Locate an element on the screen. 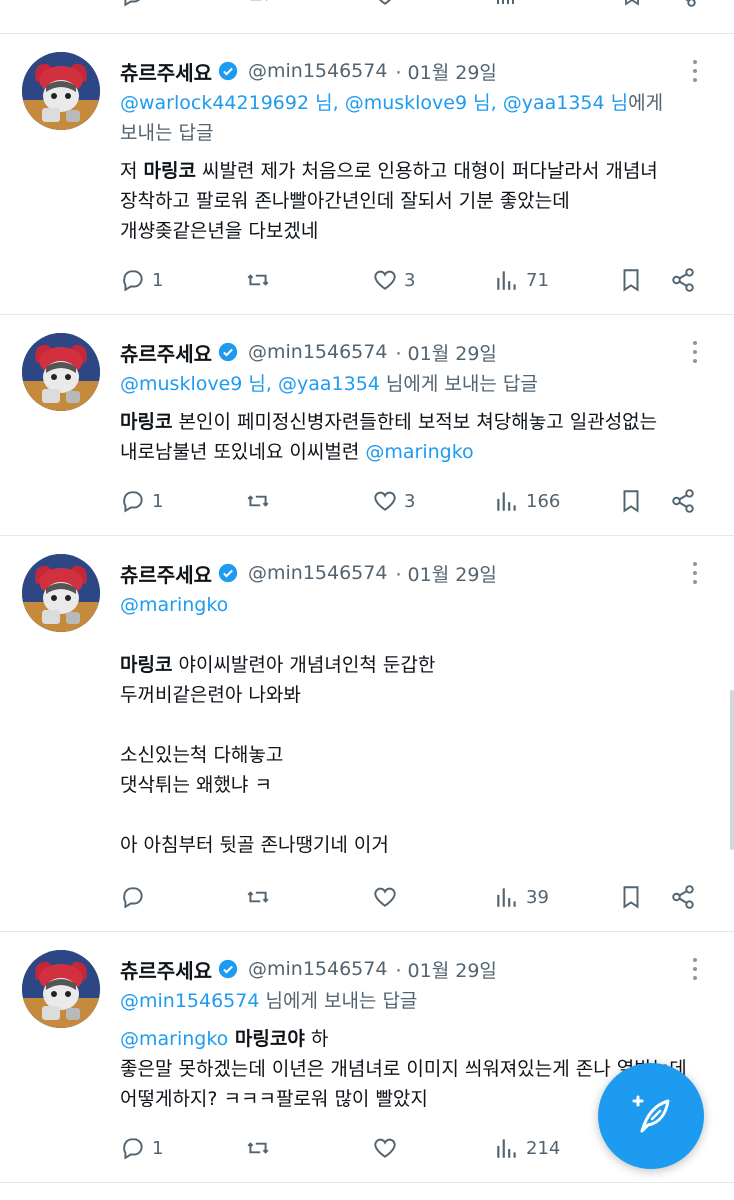 This screenshot has height=1200, width=734. views-button: 214 is located at coordinates (527, 1148).